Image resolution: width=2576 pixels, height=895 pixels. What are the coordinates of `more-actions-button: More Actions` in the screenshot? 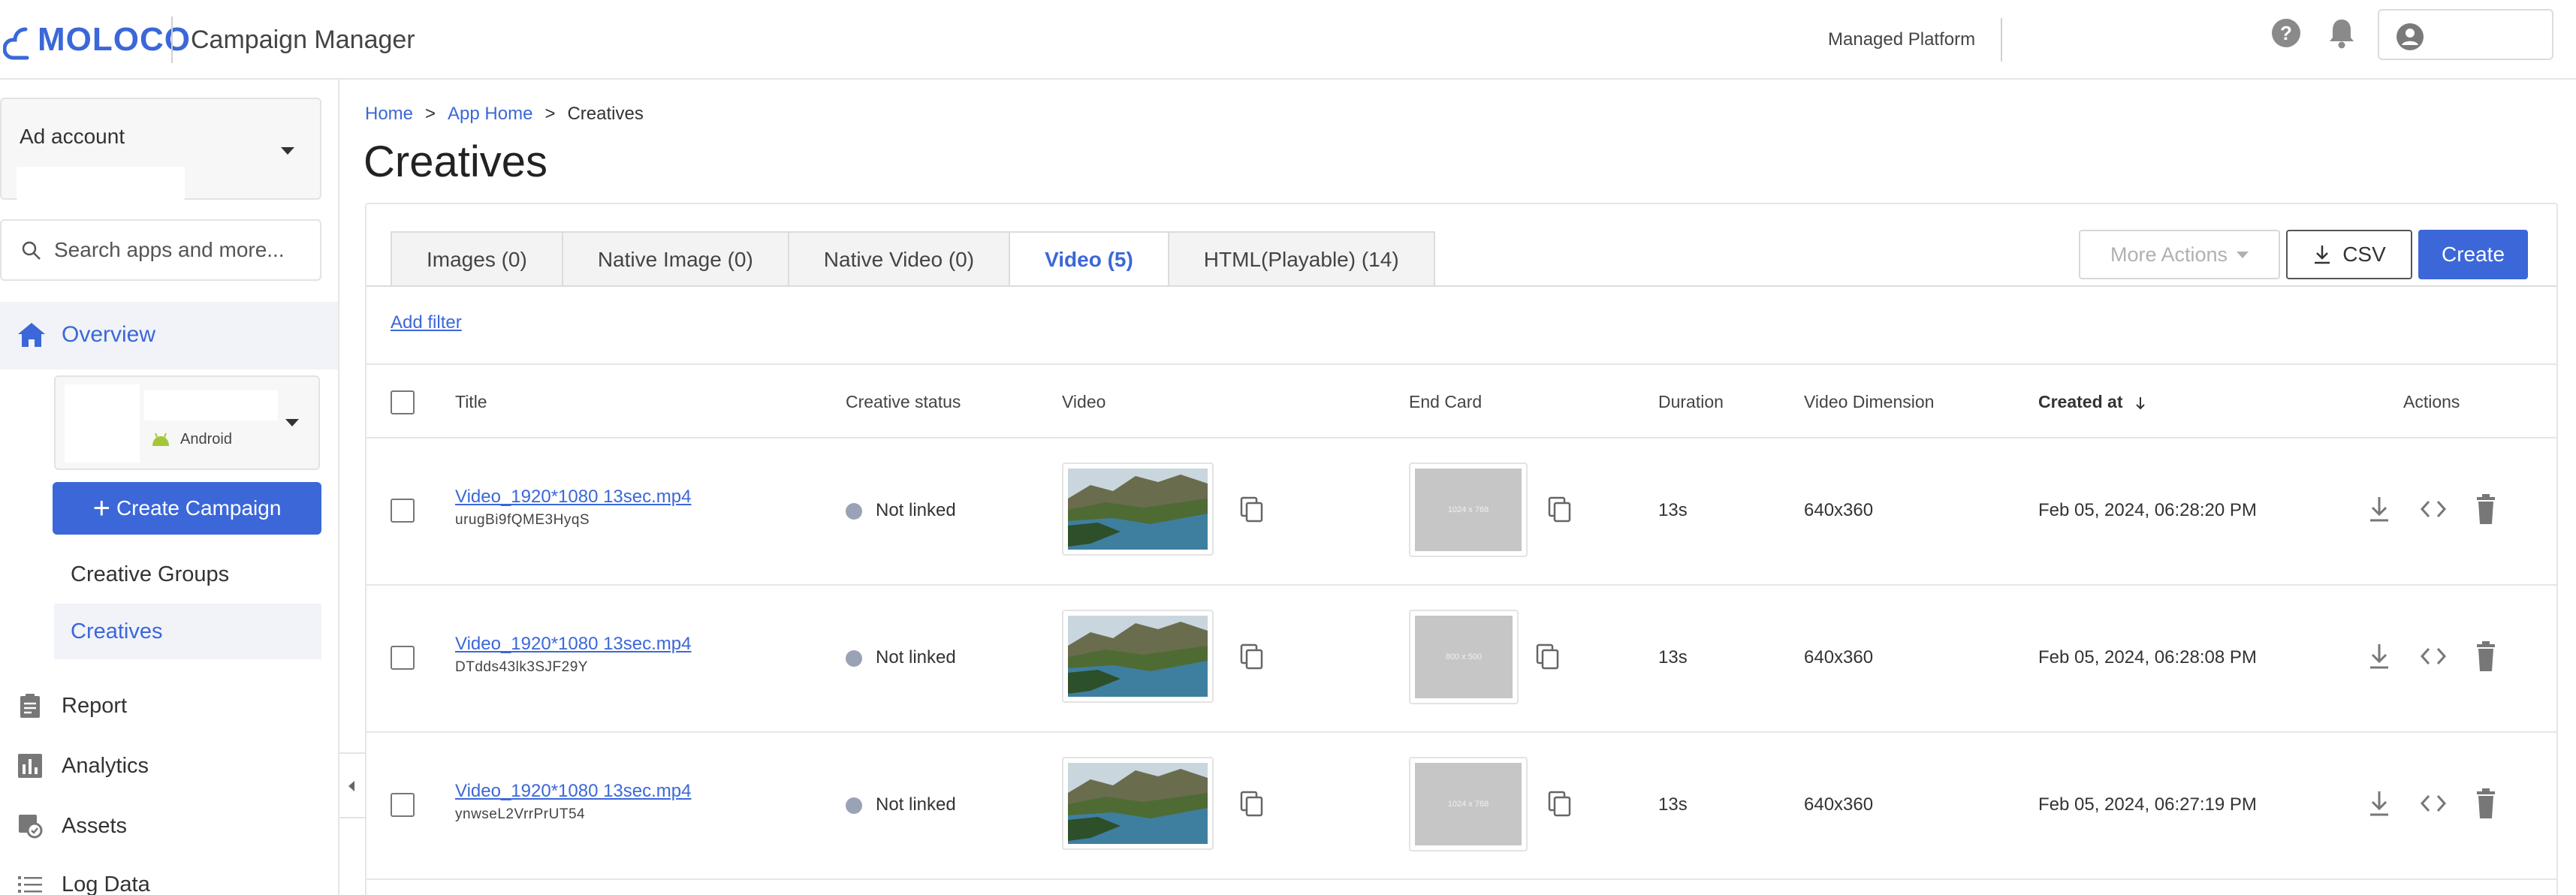 It's located at (2179, 254).